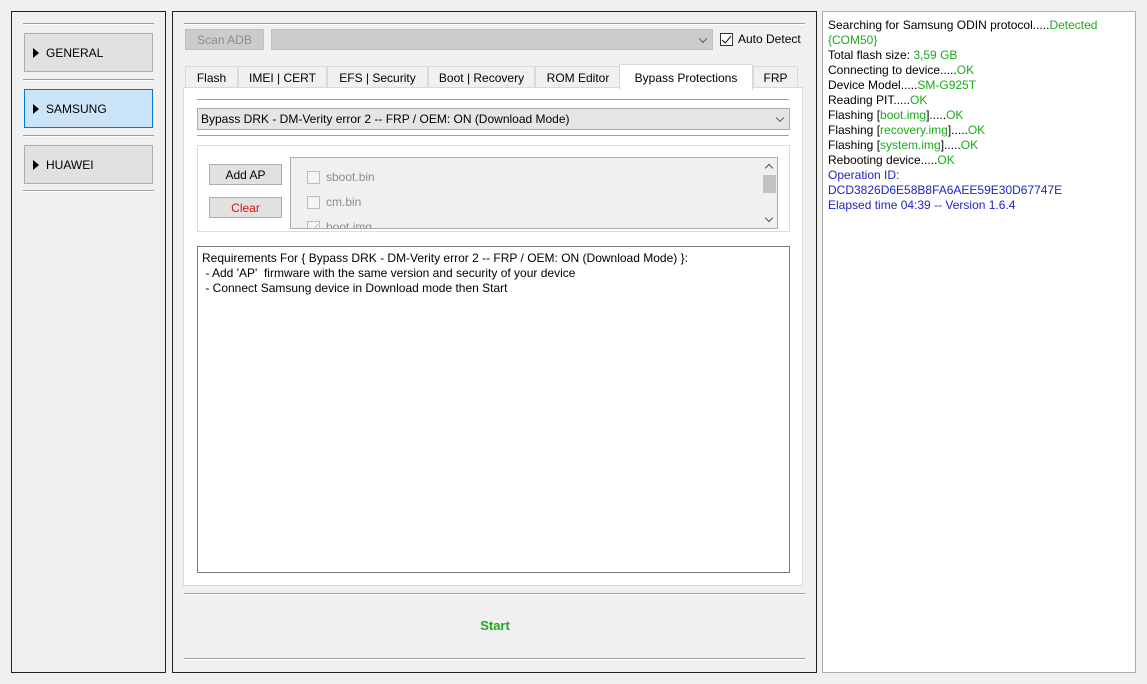  I want to click on tab-boot-recovery: Boot | Recovery, so click(481, 77).